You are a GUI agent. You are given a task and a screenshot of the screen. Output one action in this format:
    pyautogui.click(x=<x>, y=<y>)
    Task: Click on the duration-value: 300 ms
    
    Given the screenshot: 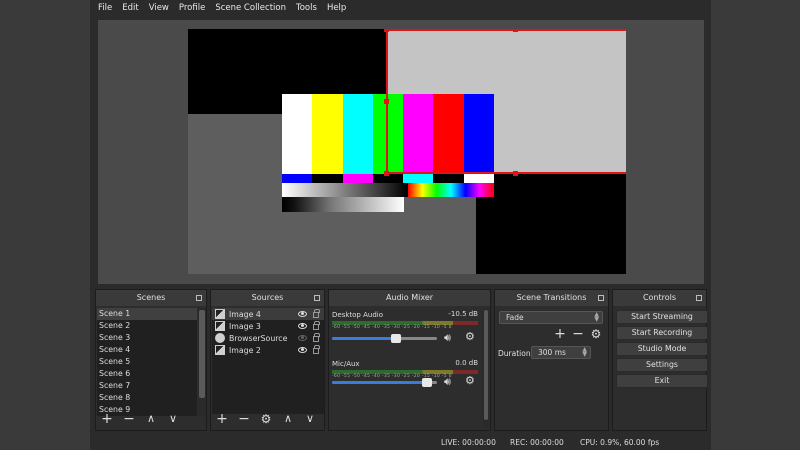 What is the action you would take?
    pyautogui.click(x=552, y=352)
    